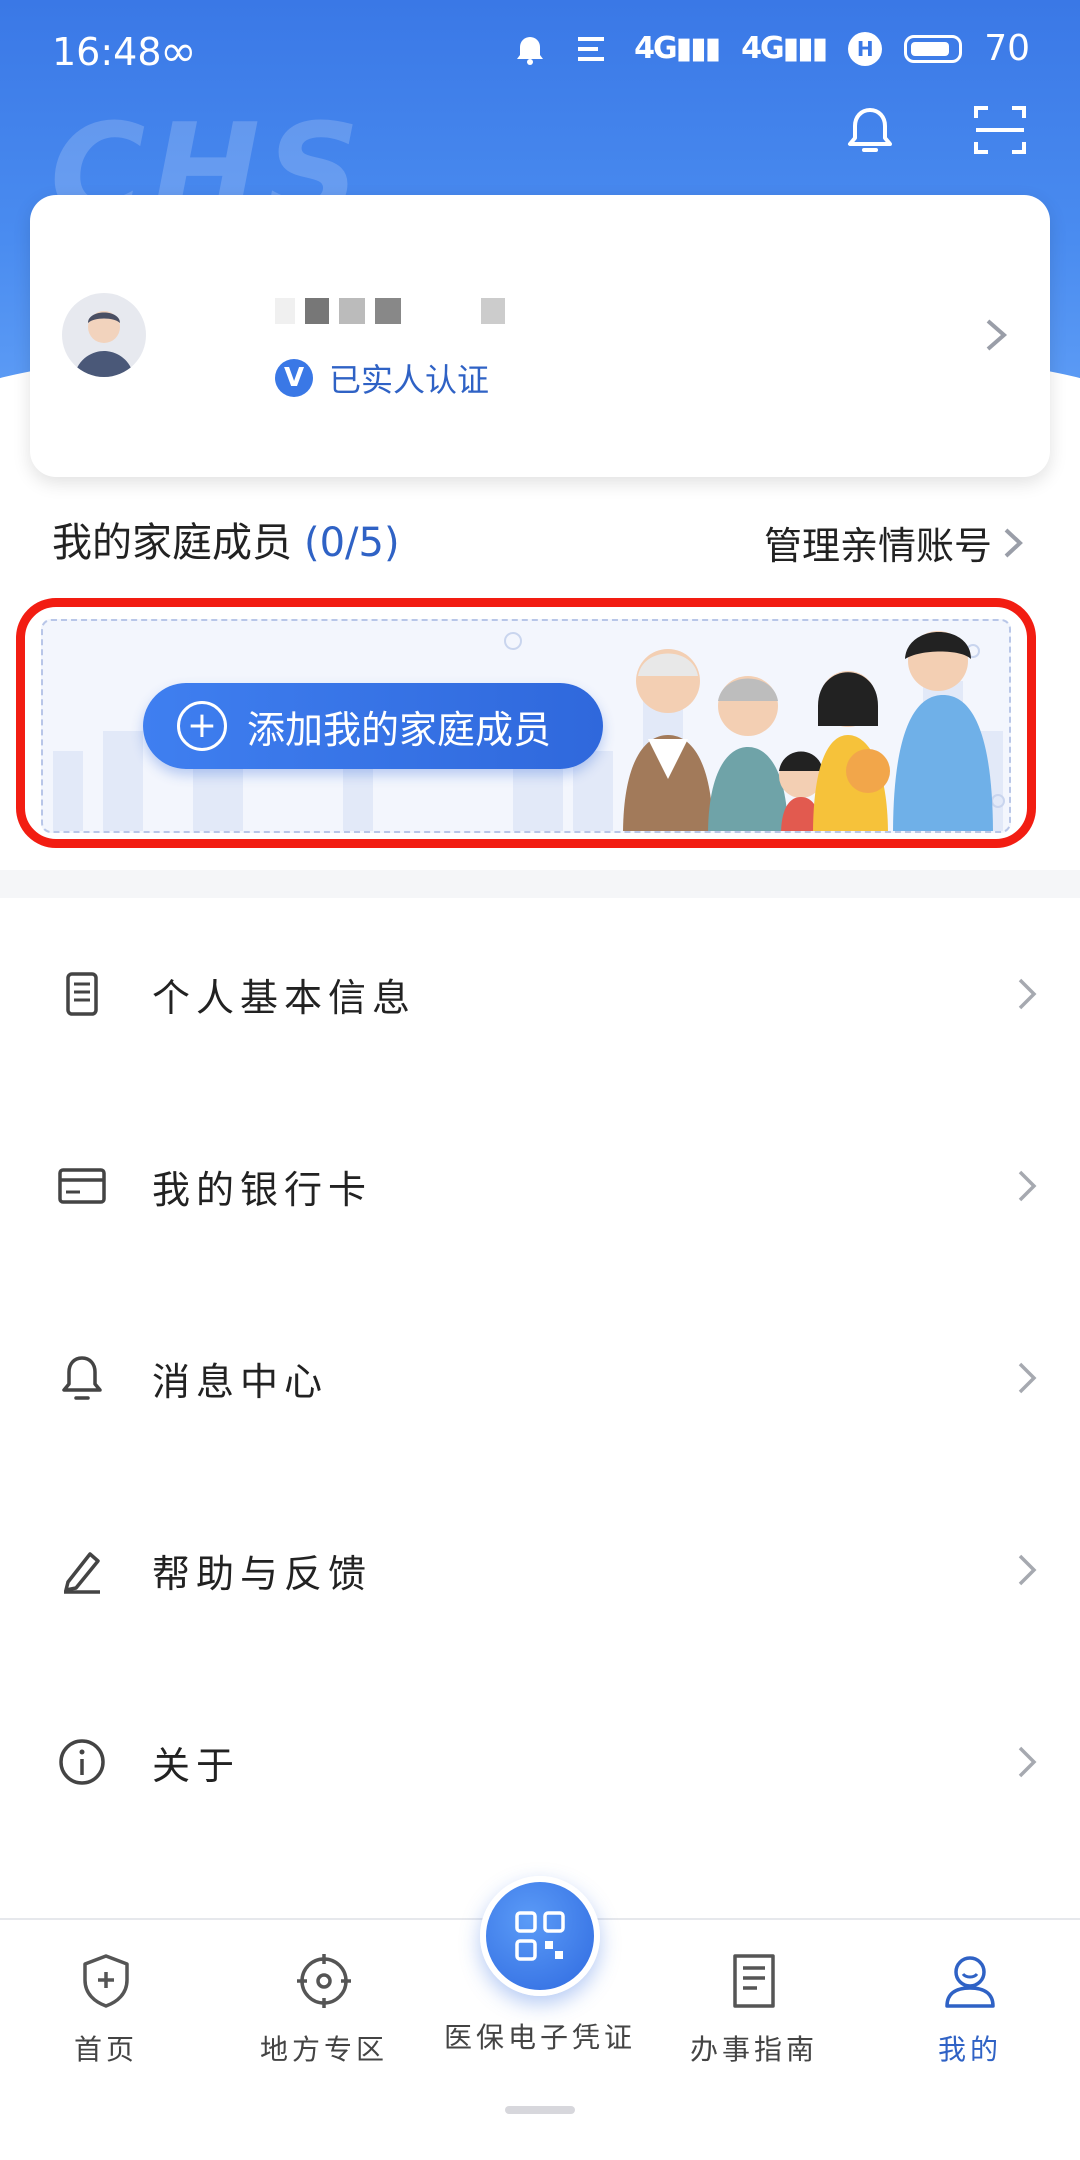  I want to click on profile-card: V 已实人认证, so click(540, 336).